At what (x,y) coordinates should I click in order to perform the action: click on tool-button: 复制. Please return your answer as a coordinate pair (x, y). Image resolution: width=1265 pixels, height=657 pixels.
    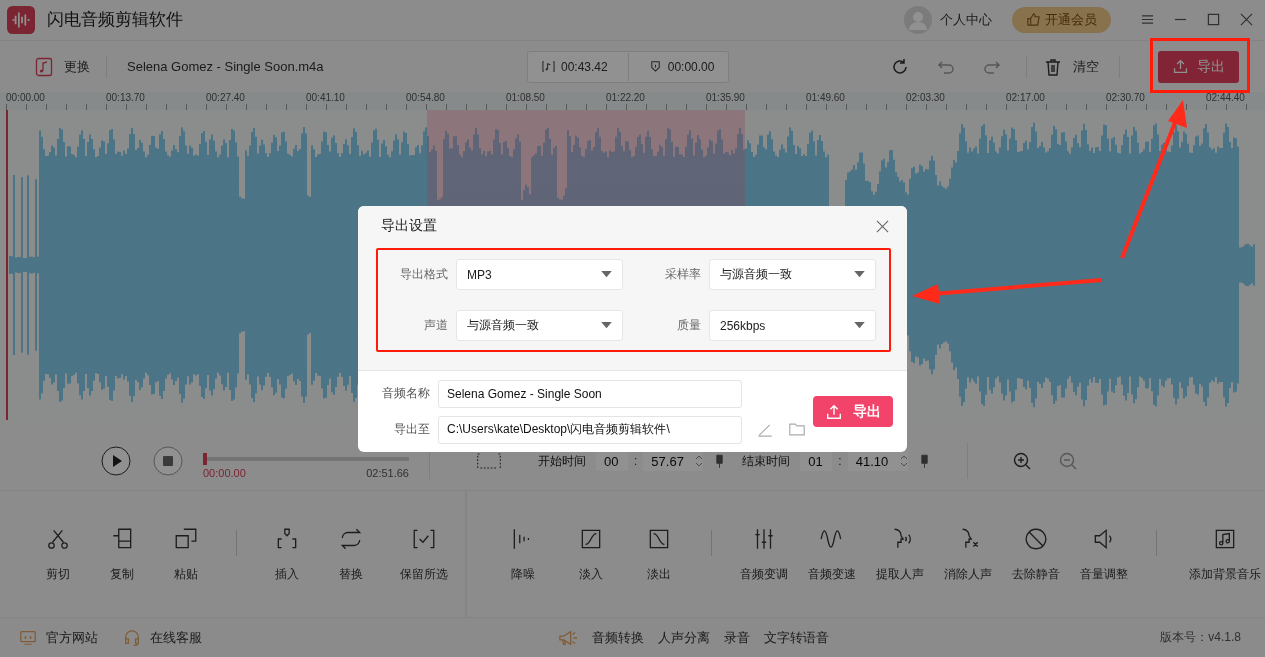
    Looking at the image, I should click on (122, 554).